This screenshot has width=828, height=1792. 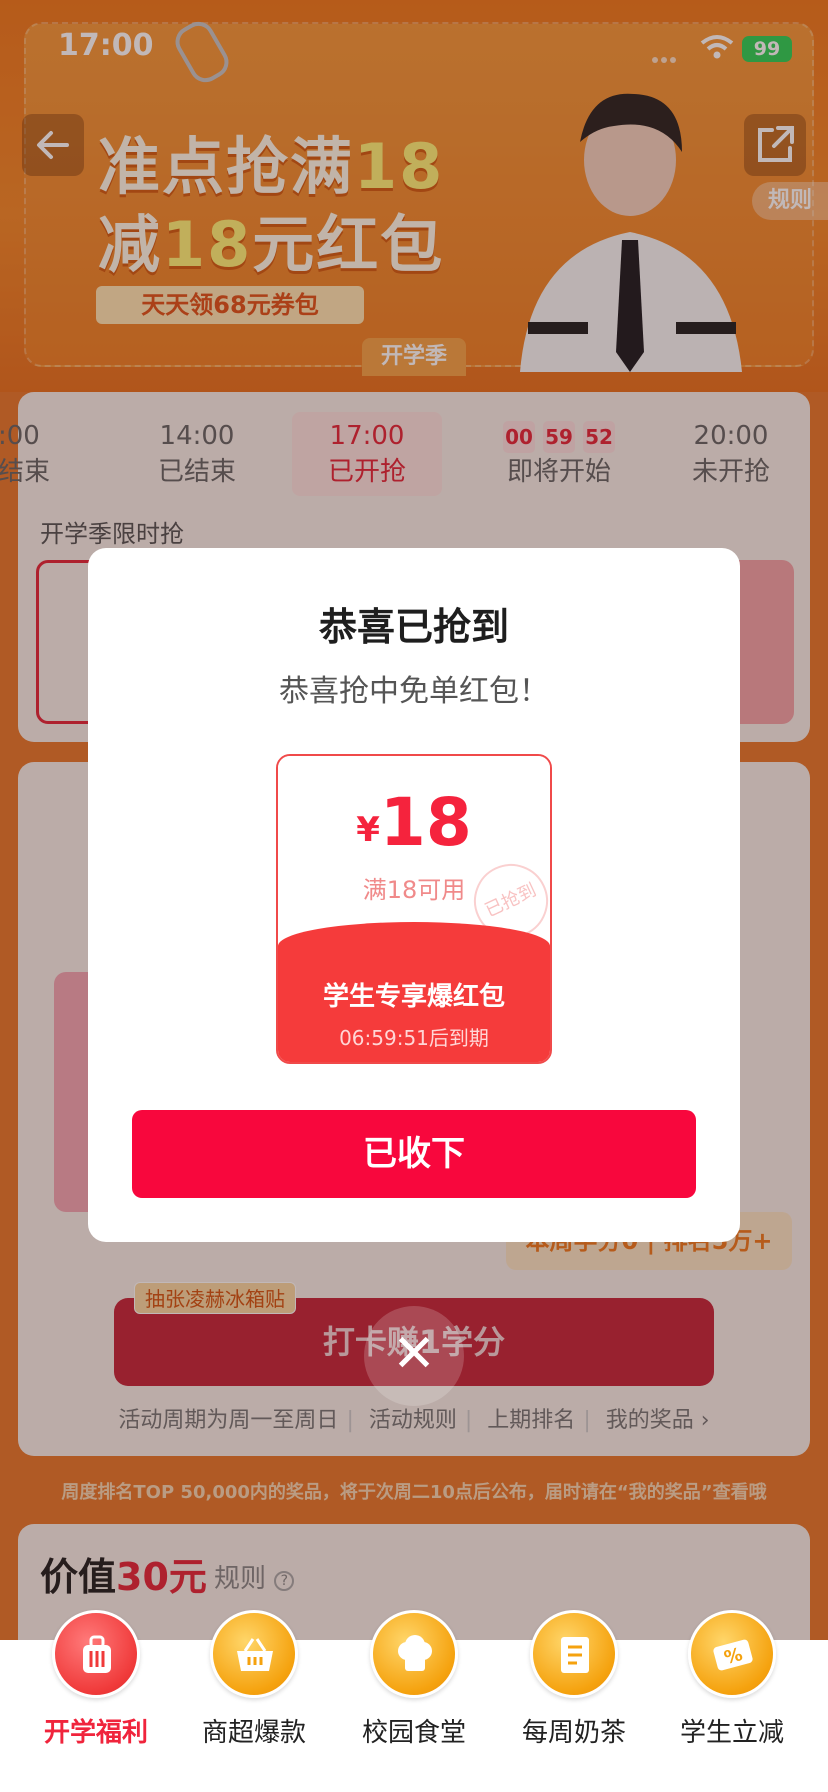 I want to click on tab-label: 商超爆款, so click(x=253, y=1733).